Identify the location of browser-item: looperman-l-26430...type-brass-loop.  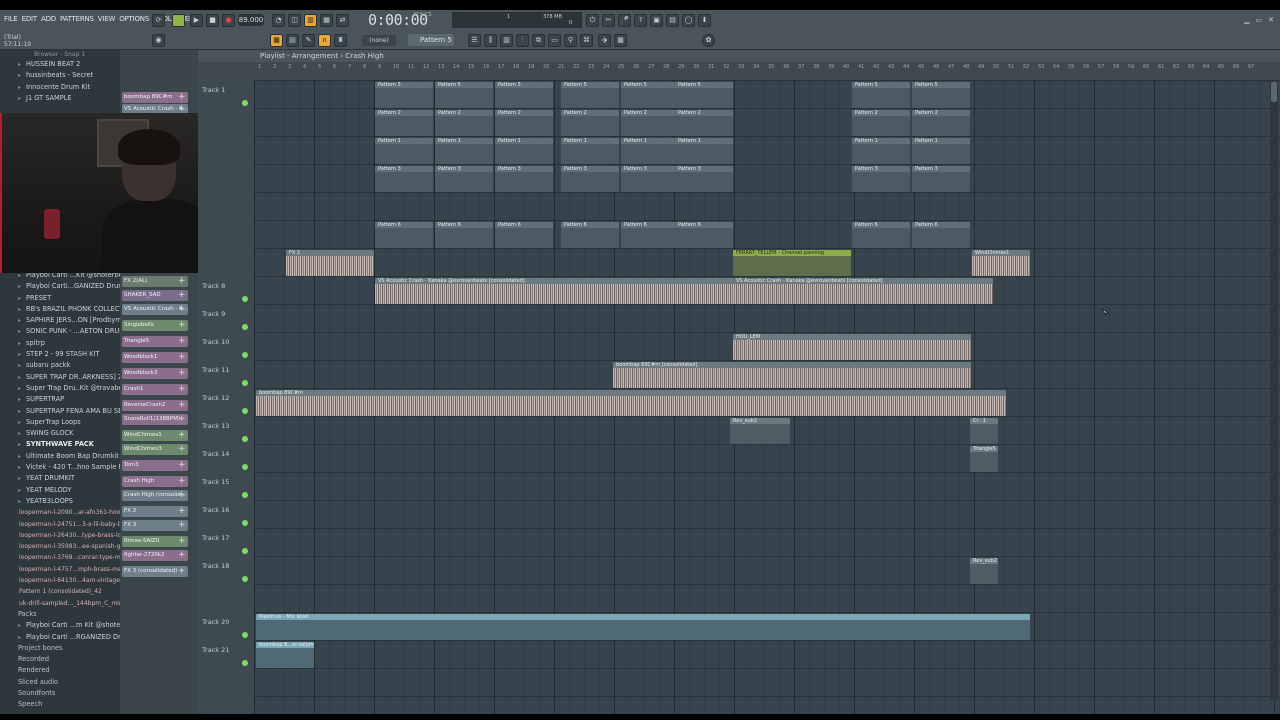
(60, 535).